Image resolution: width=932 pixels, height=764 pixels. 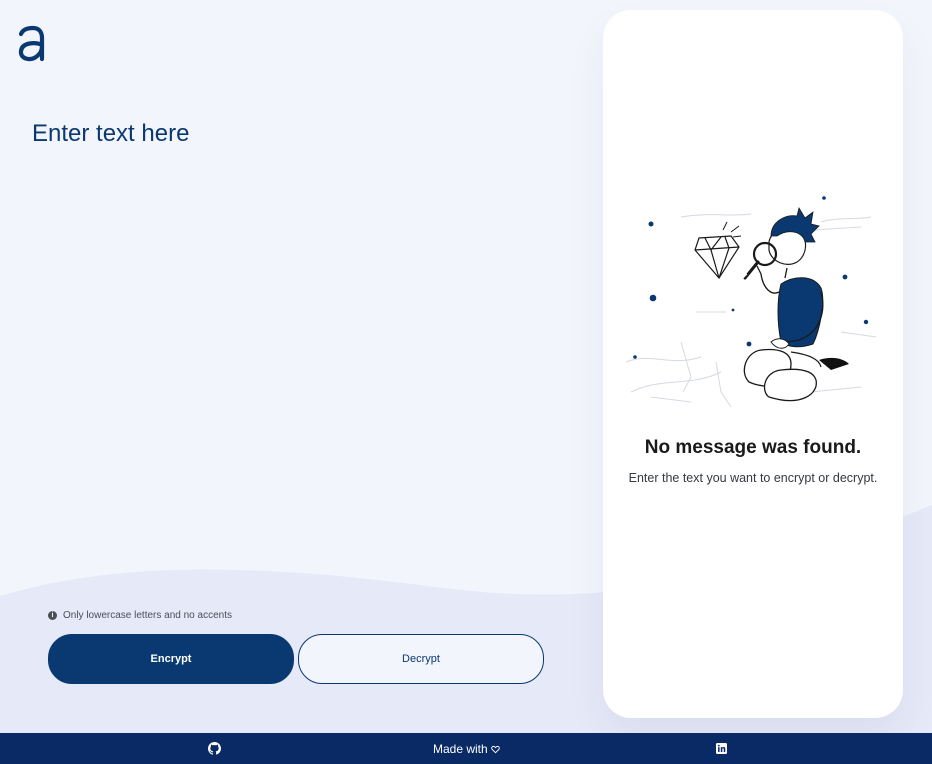 I want to click on encrypt-button: Encrypt, so click(x=171, y=659).